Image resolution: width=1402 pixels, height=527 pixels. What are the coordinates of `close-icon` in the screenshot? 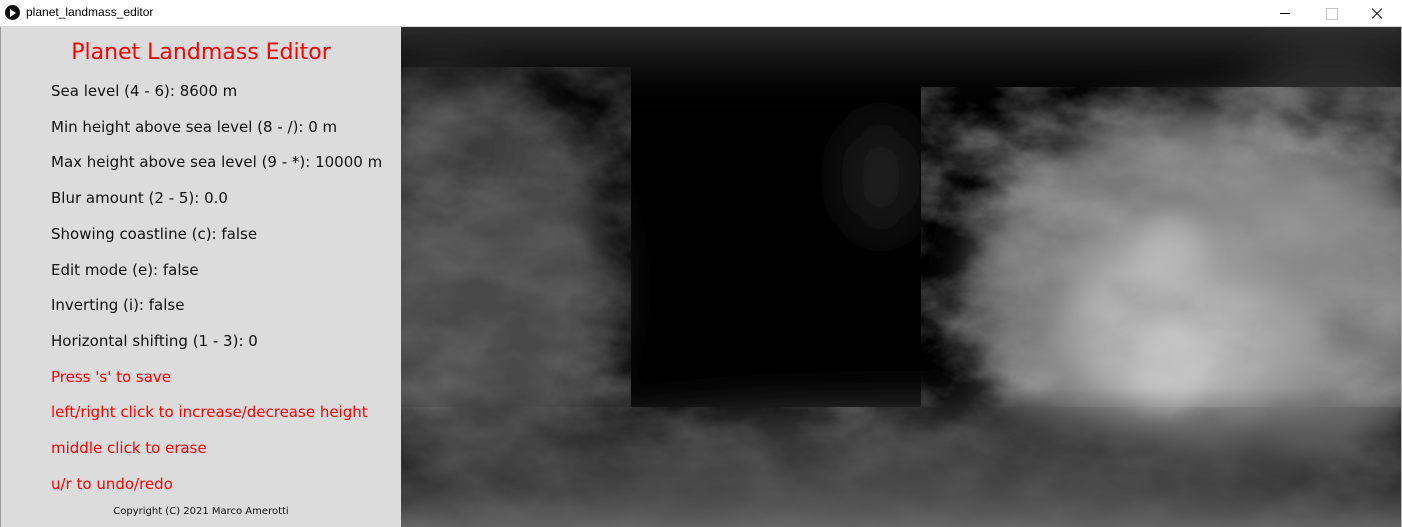 It's located at (1377, 13).